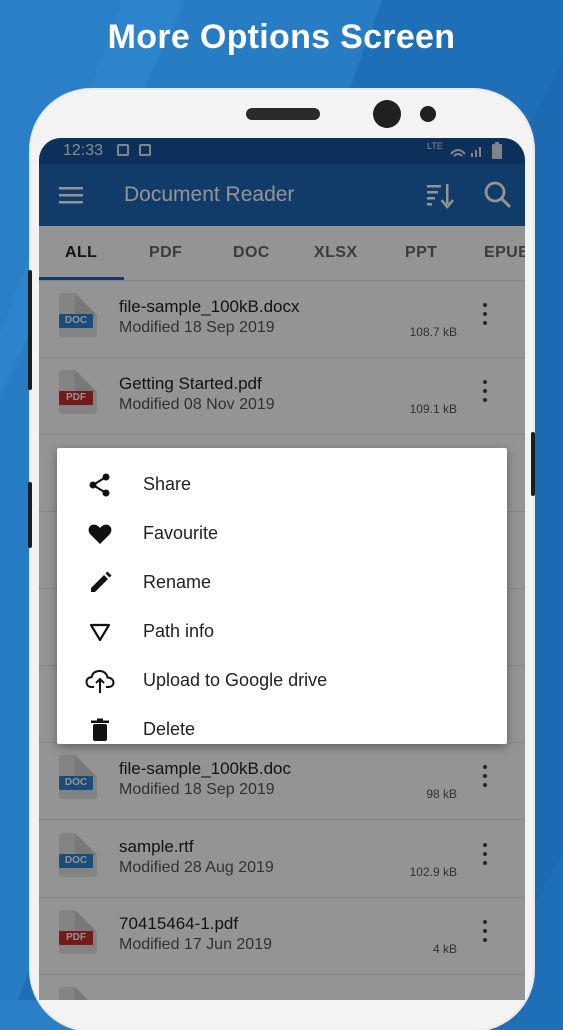  I want to click on menu-item-label: Favourite, so click(181, 533).